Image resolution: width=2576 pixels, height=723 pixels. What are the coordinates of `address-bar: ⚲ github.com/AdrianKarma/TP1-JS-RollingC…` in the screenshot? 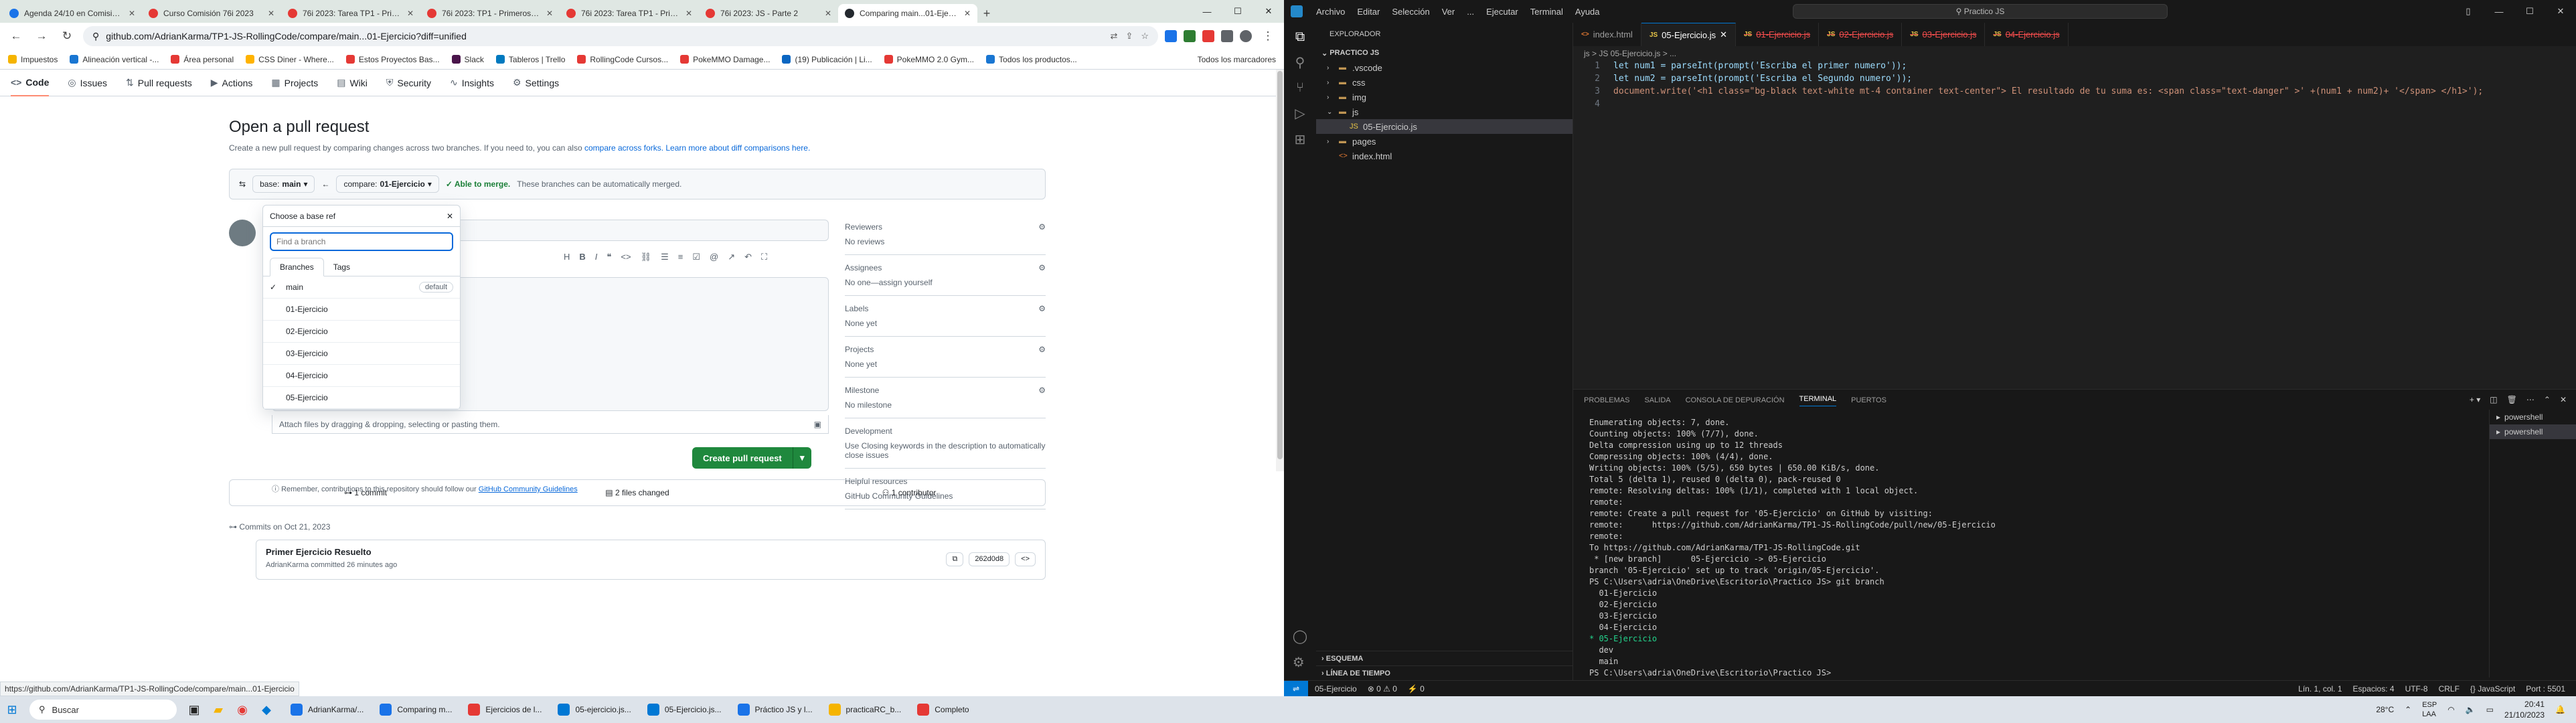 It's located at (621, 36).